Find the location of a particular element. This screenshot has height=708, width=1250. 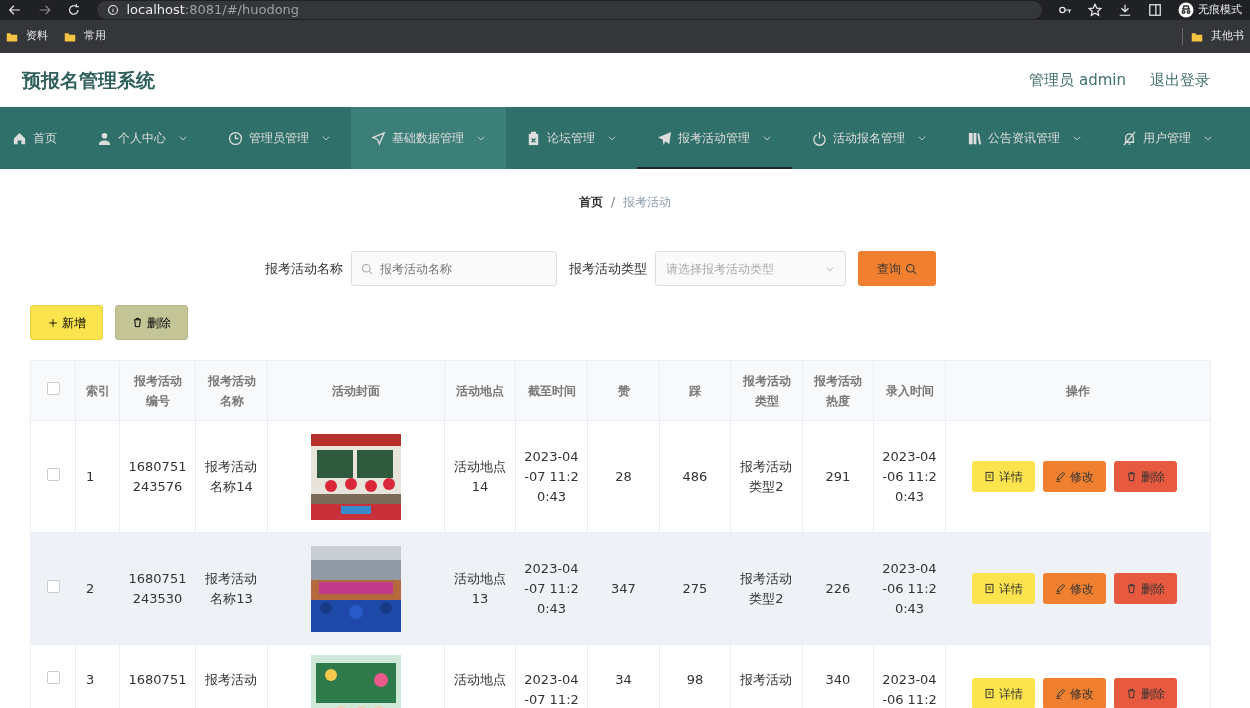

column-header: 截至时间 is located at coordinates (551, 391).